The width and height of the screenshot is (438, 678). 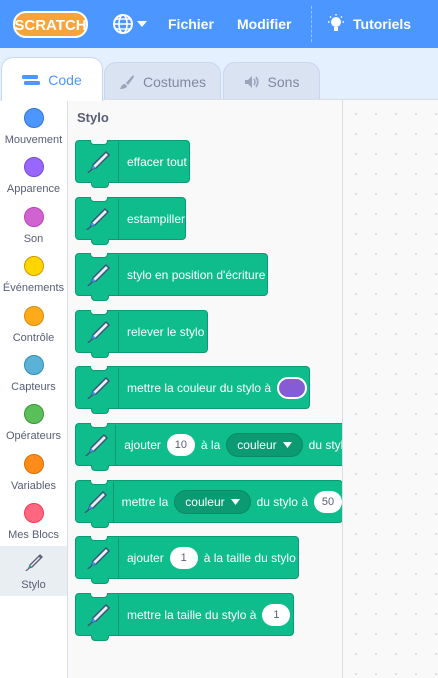 I want to click on category-control: Contrôle, so click(x=33, y=331).